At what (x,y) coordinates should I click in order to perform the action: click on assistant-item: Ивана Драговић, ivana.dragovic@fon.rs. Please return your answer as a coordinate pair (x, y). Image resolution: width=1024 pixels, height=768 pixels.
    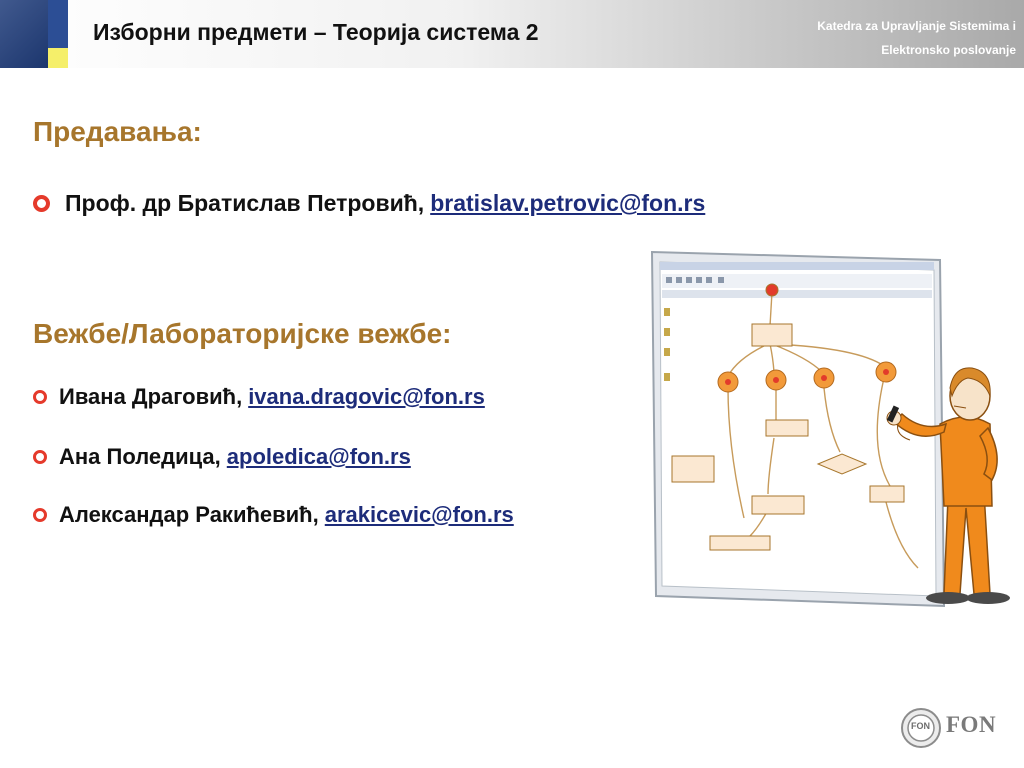
    Looking at the image, I should click on (259, 397).